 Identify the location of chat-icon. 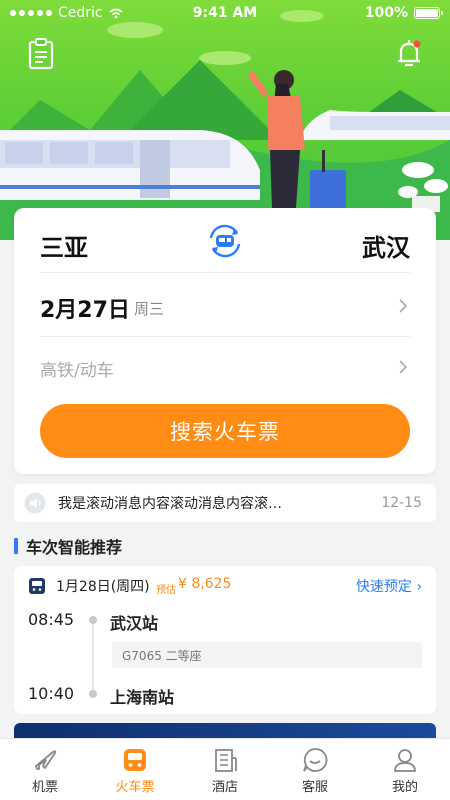
(315, 760).